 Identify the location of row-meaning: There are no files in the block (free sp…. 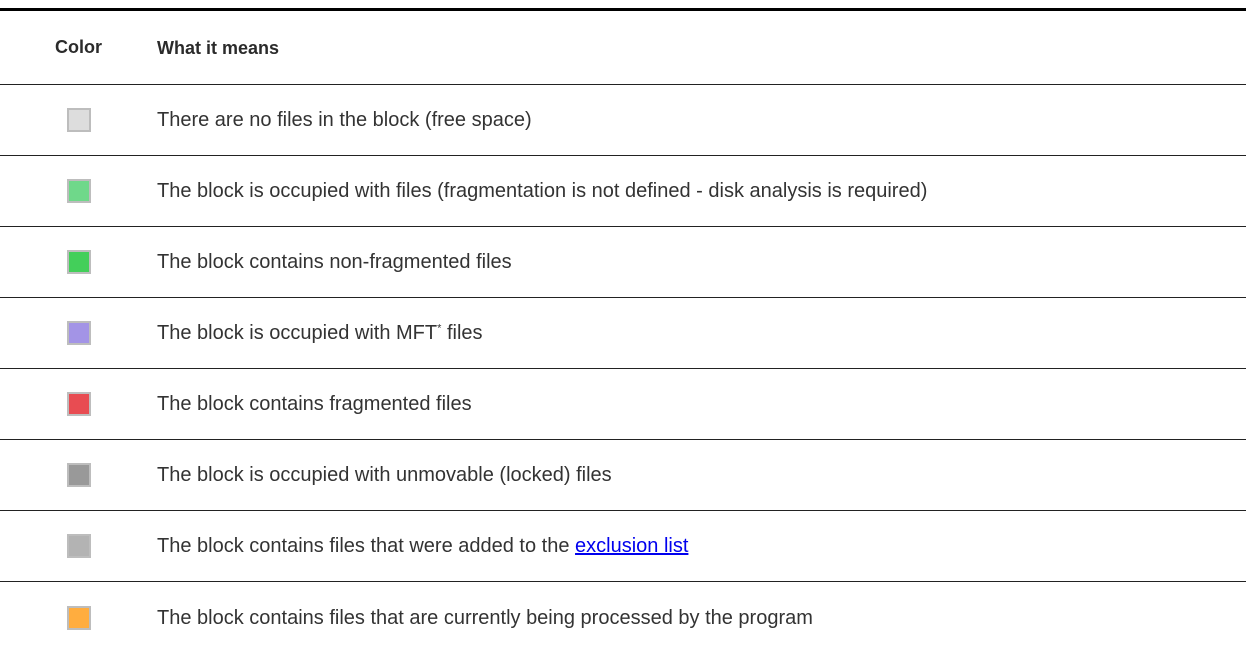
(344, 120).